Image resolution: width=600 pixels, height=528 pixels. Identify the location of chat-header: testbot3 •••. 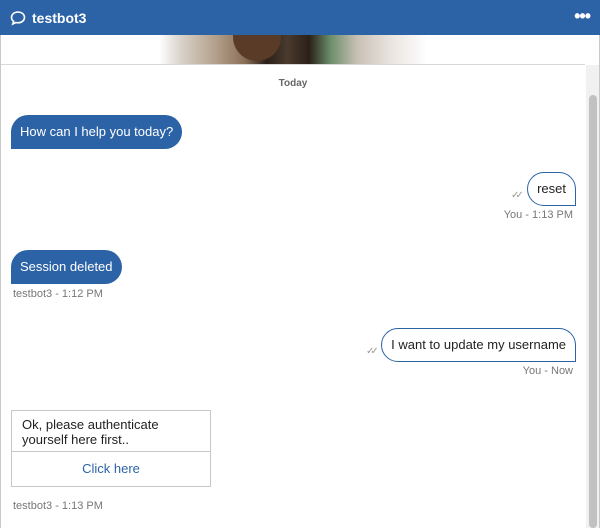
(300, 17).